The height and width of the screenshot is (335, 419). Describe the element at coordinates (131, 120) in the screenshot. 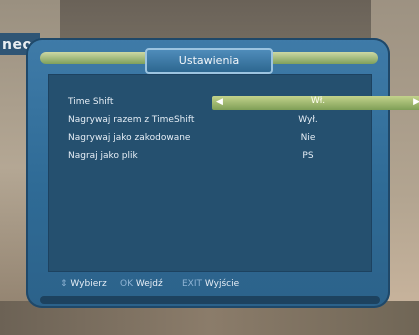

I see `setting-label: Nagrywaj razem z TimeShift` at that location.